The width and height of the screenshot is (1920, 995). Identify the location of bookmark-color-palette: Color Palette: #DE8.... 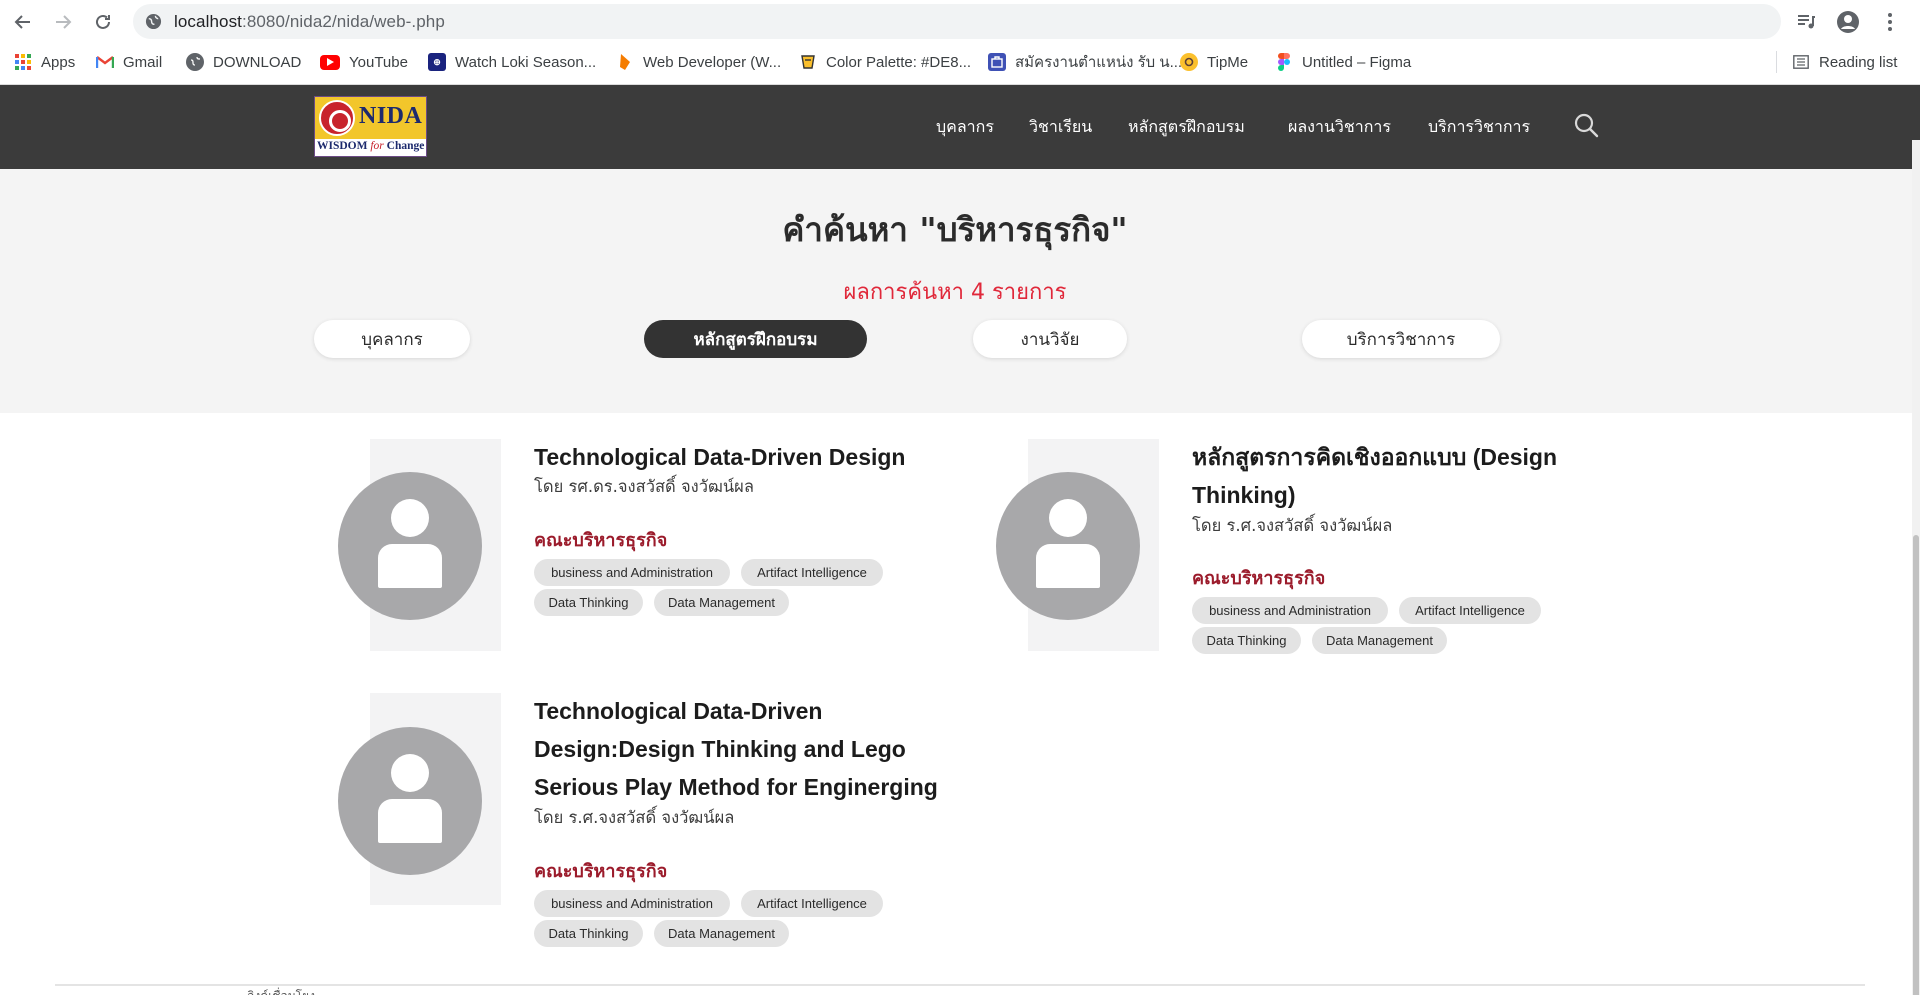
(885, 62).